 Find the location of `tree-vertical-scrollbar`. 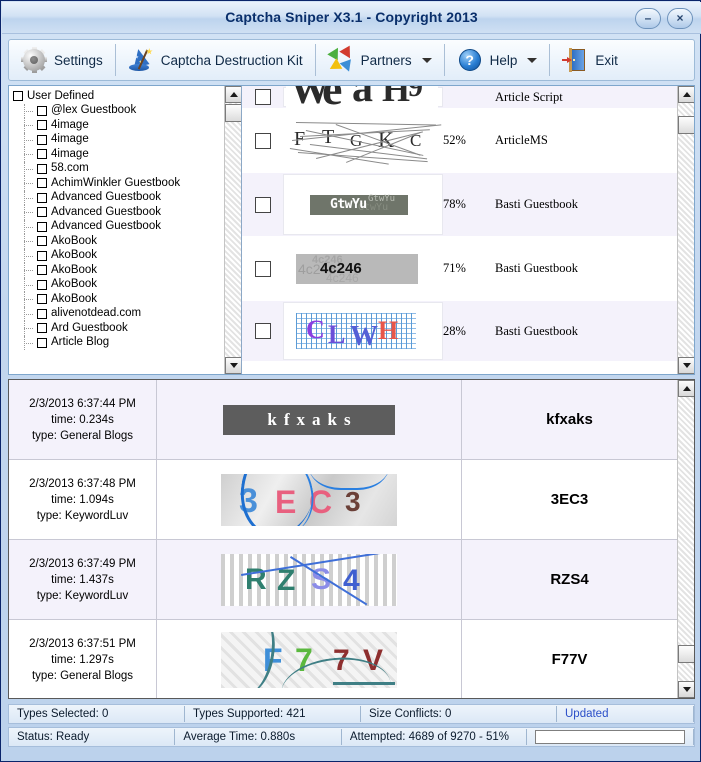

tree-vertical-scrollbar is located at coordinates (232, 230).